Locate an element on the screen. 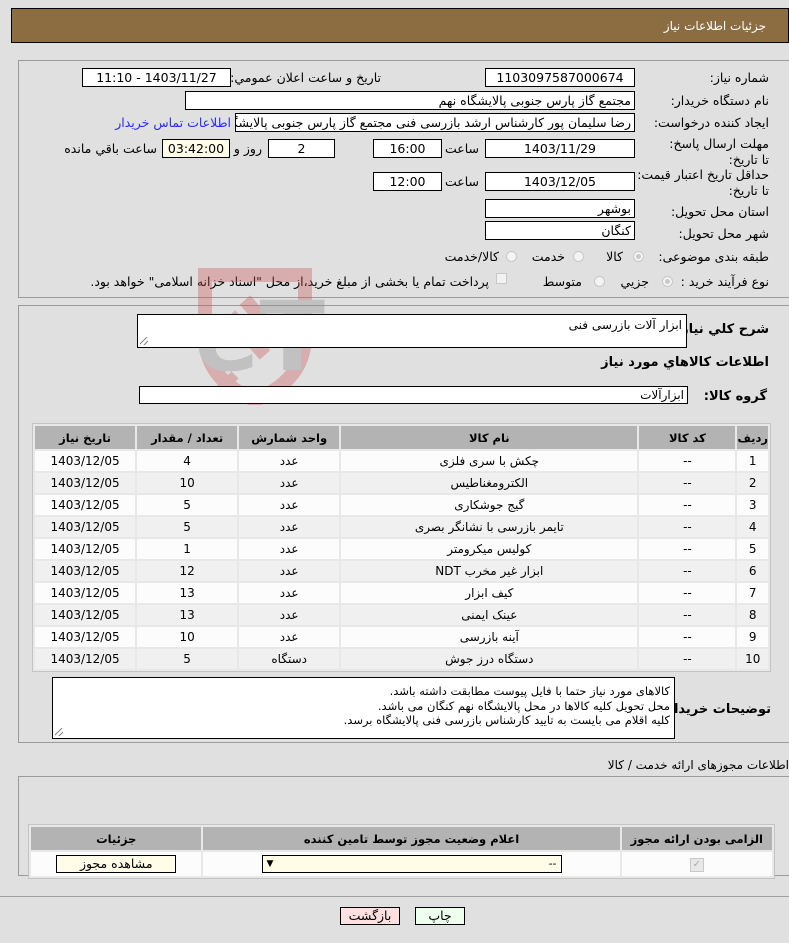  days-remaining-field: 2 is located at coordinates (301, 148).